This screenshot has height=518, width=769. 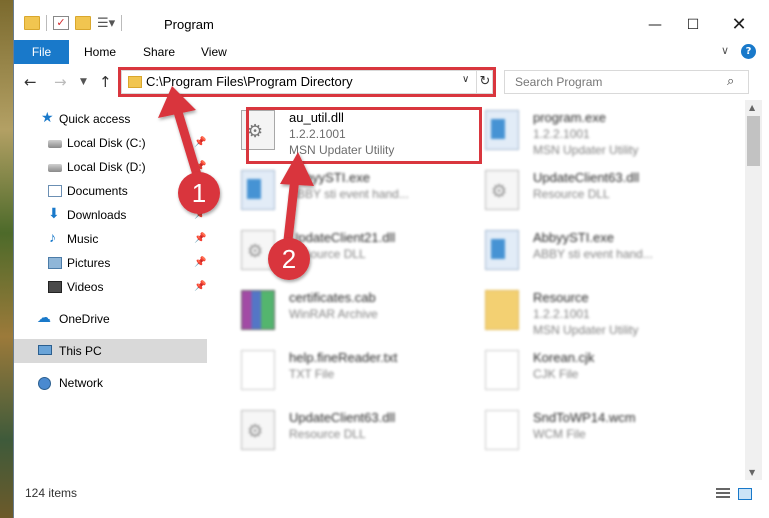 I want to click on file-item: UpdateClient21.dll Resource DLL, so click(x=357, y=252).